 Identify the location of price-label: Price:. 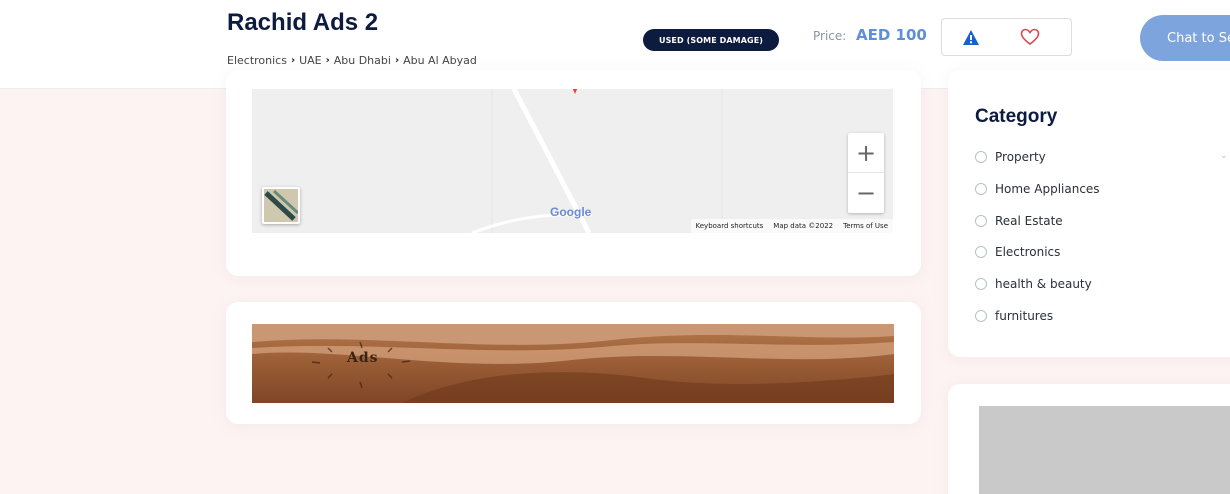
(830, 36).